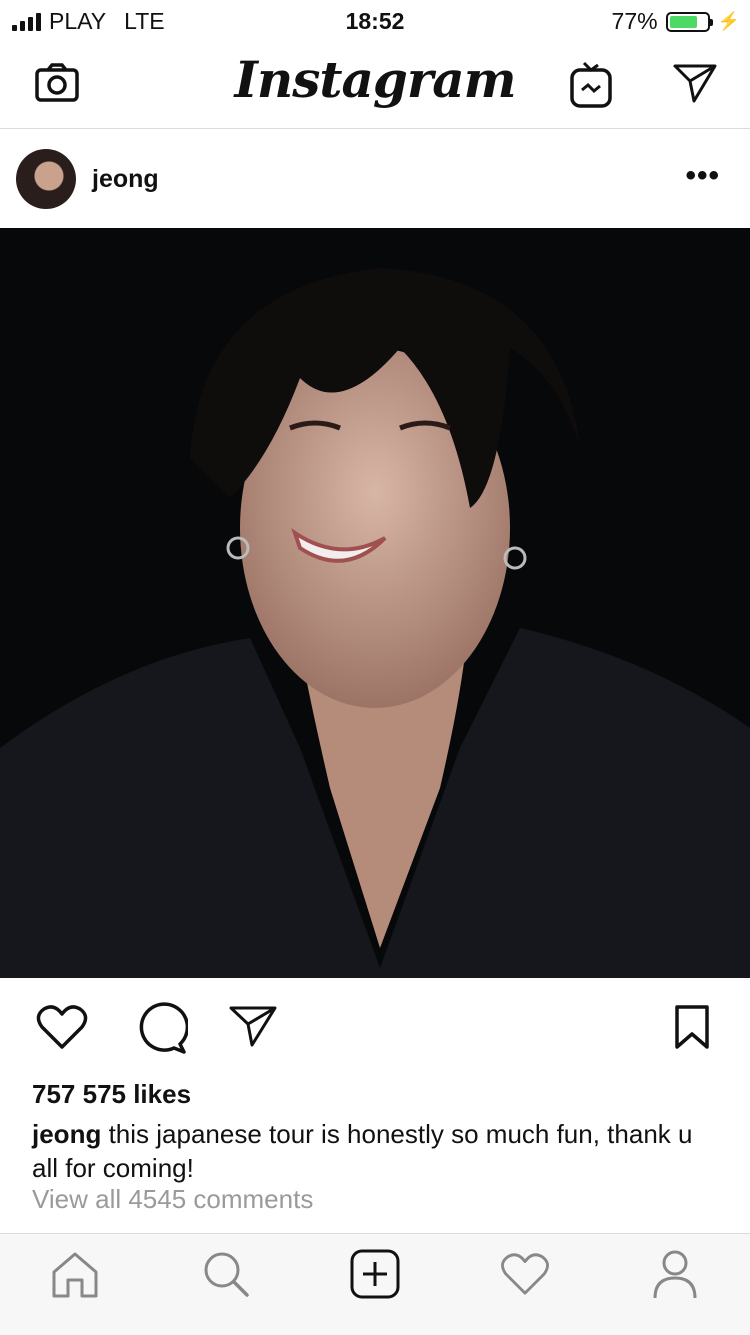  Describe the element at coordinates (591, 84) in the screenshot. I see `igtv-icon` at that location.